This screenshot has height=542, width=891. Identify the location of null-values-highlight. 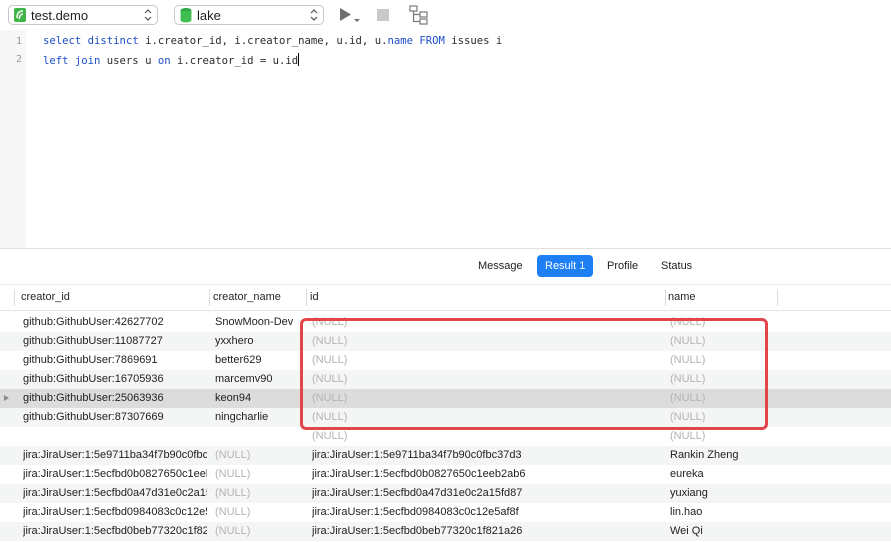
(534, 374).